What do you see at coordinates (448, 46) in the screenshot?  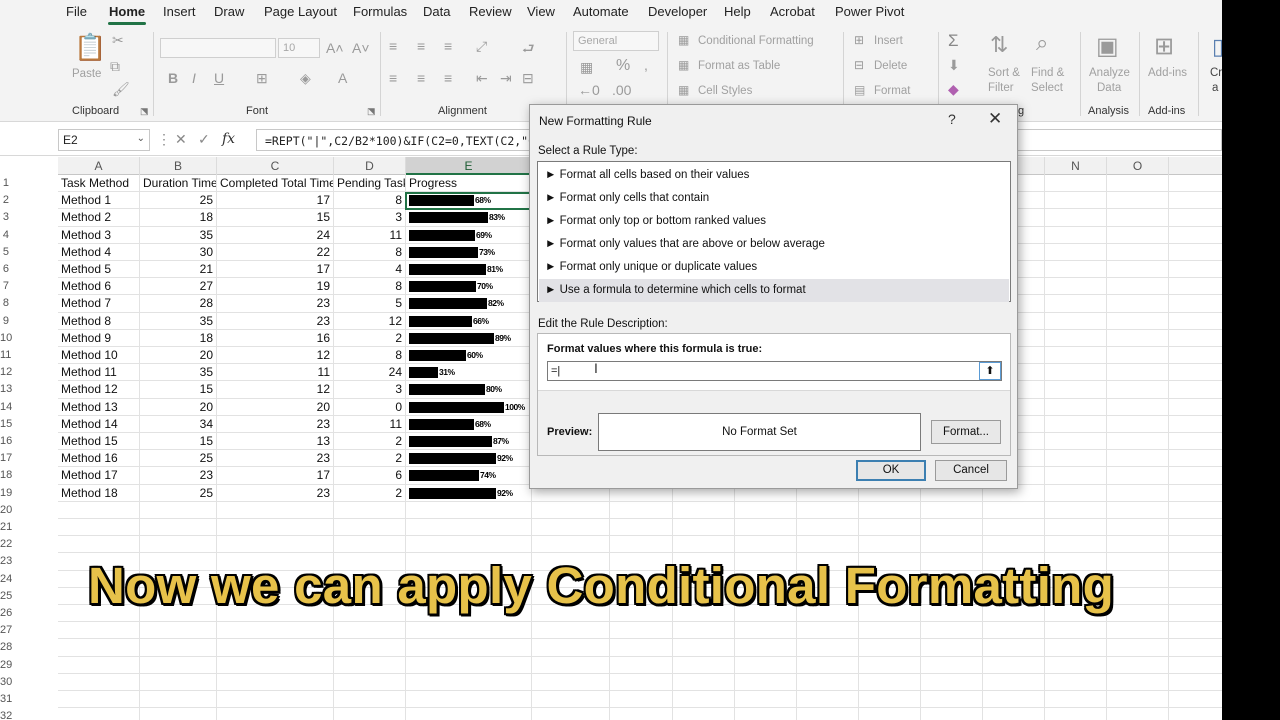 I see `bottom-align-icon: ≡` at bounding box center [448, 46].